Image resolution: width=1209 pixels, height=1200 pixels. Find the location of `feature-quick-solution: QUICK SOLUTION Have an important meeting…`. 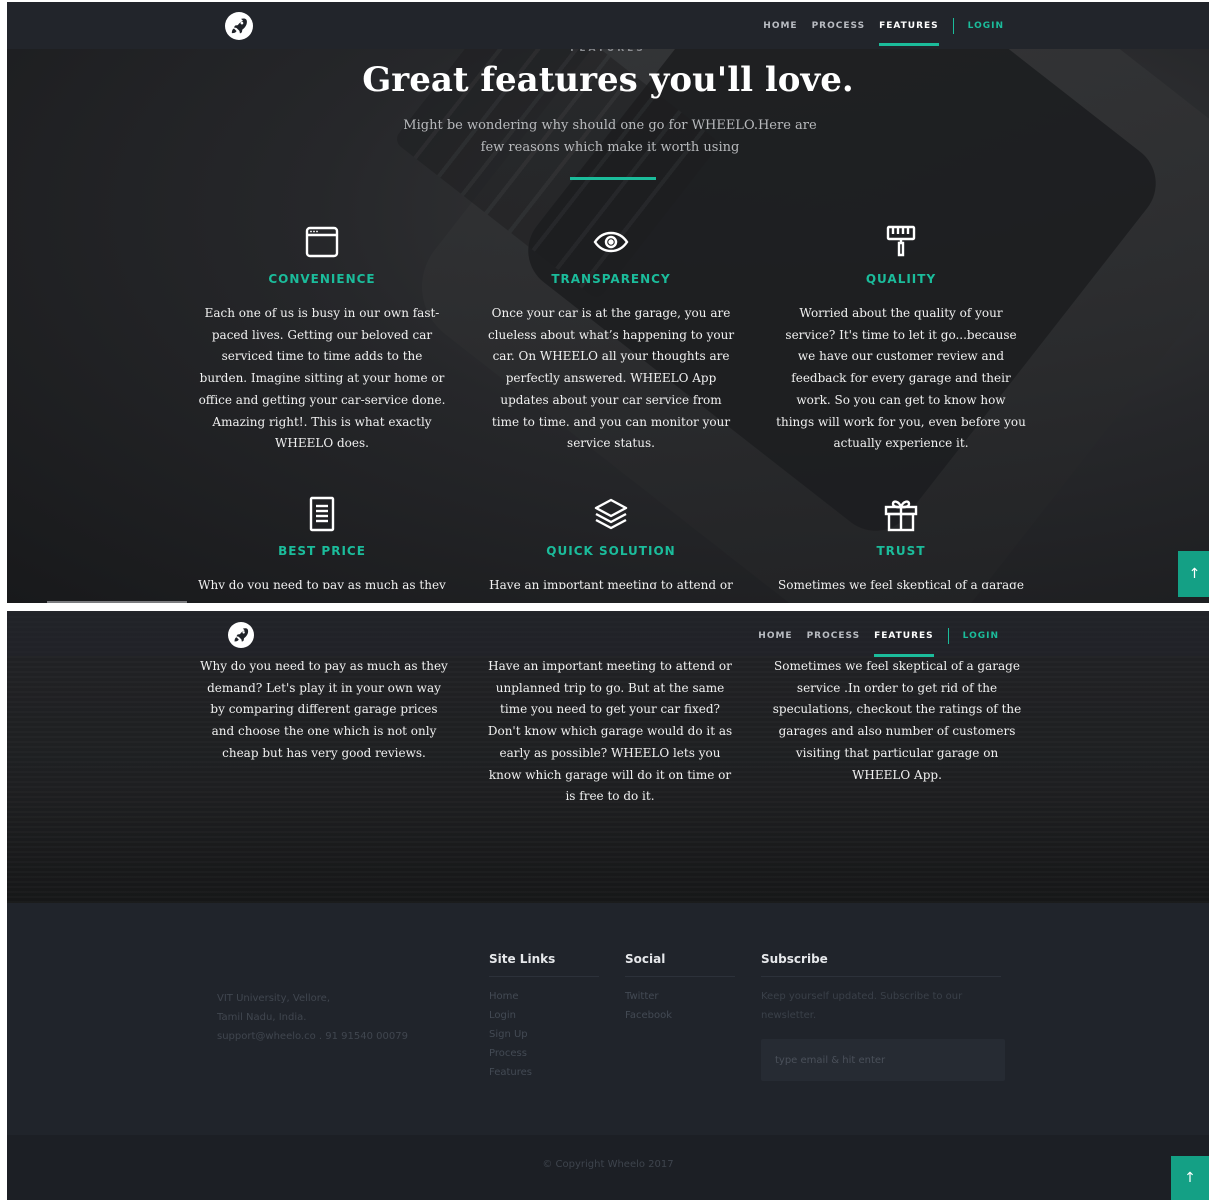

feature-quick-solution: QUICK SOLUTION Have an important meeting… is located at coordinates (611, 542).